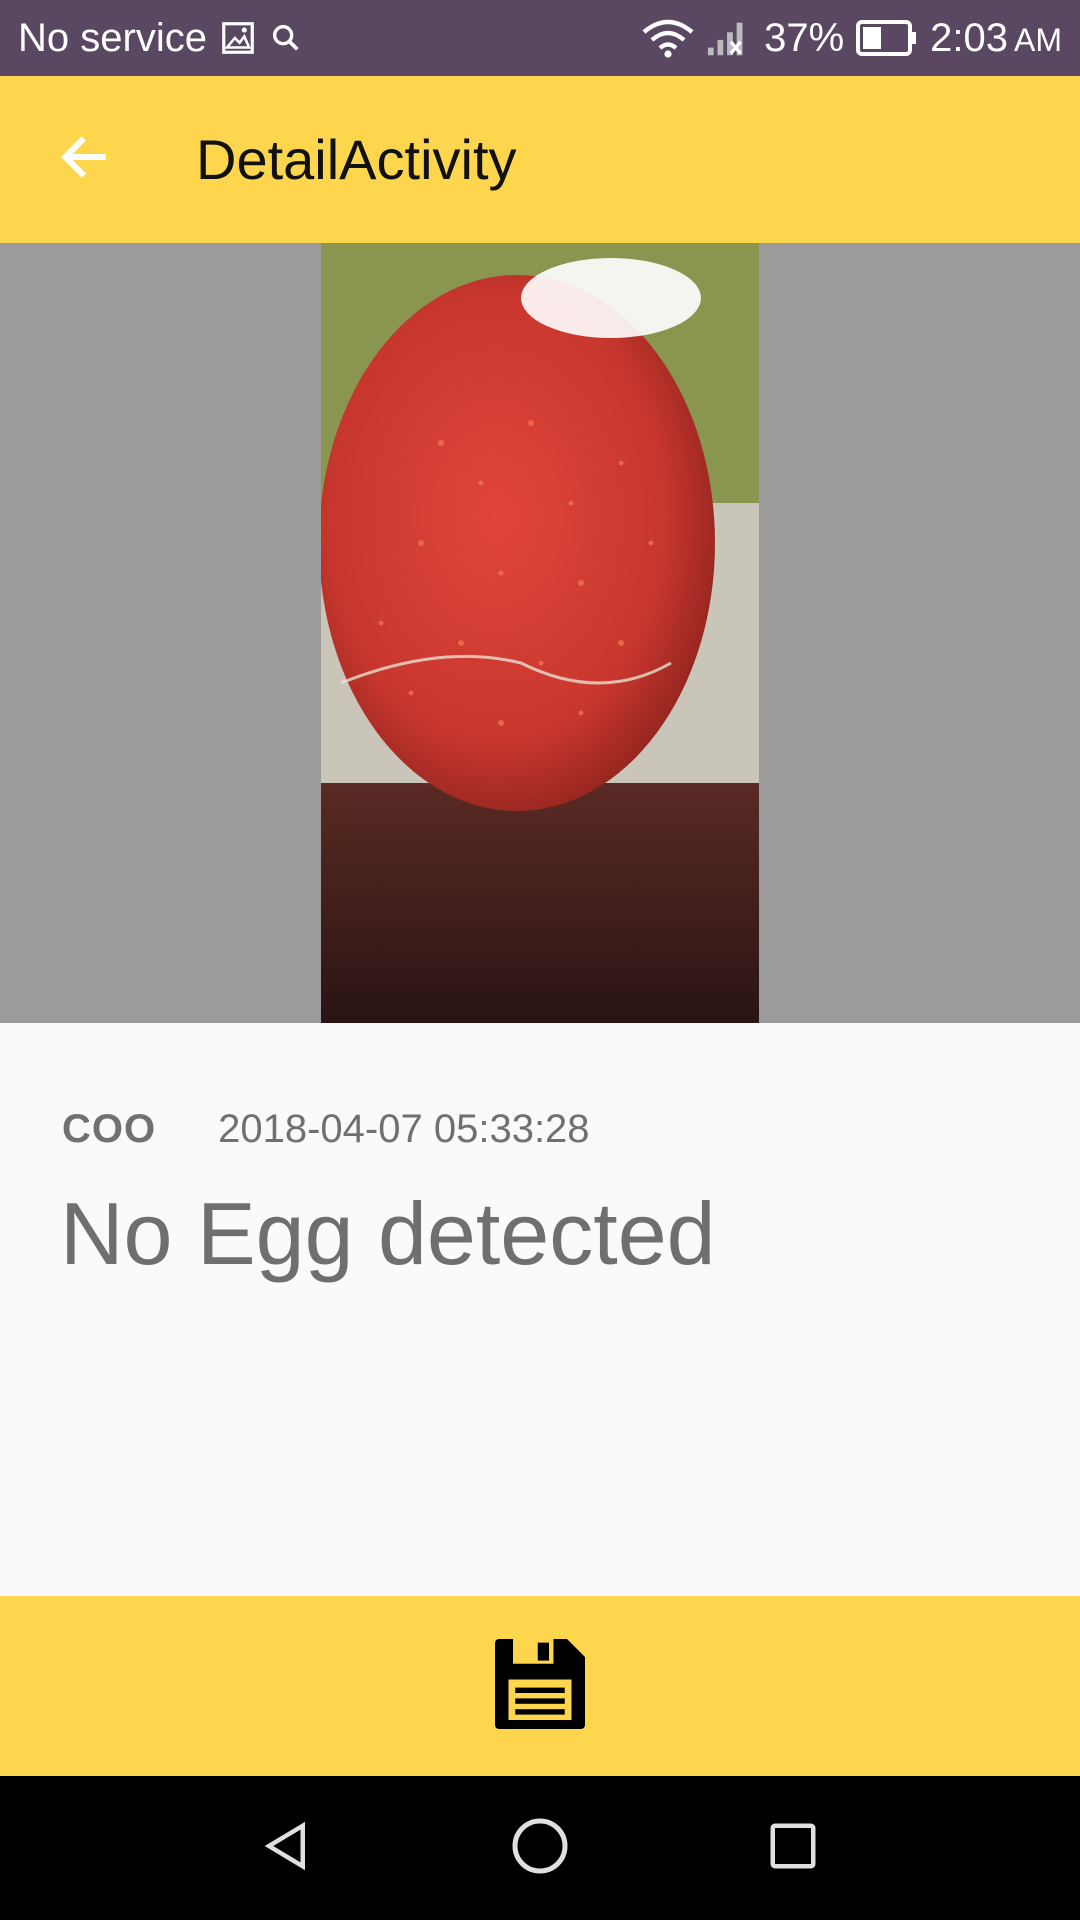 Image resolution: width=1080 pixels, height=1920 pixels. What do you see at coordinates (804, 37) in the screenshot?
I see `battery-percent: 37%` at bounding box center [804, 37].